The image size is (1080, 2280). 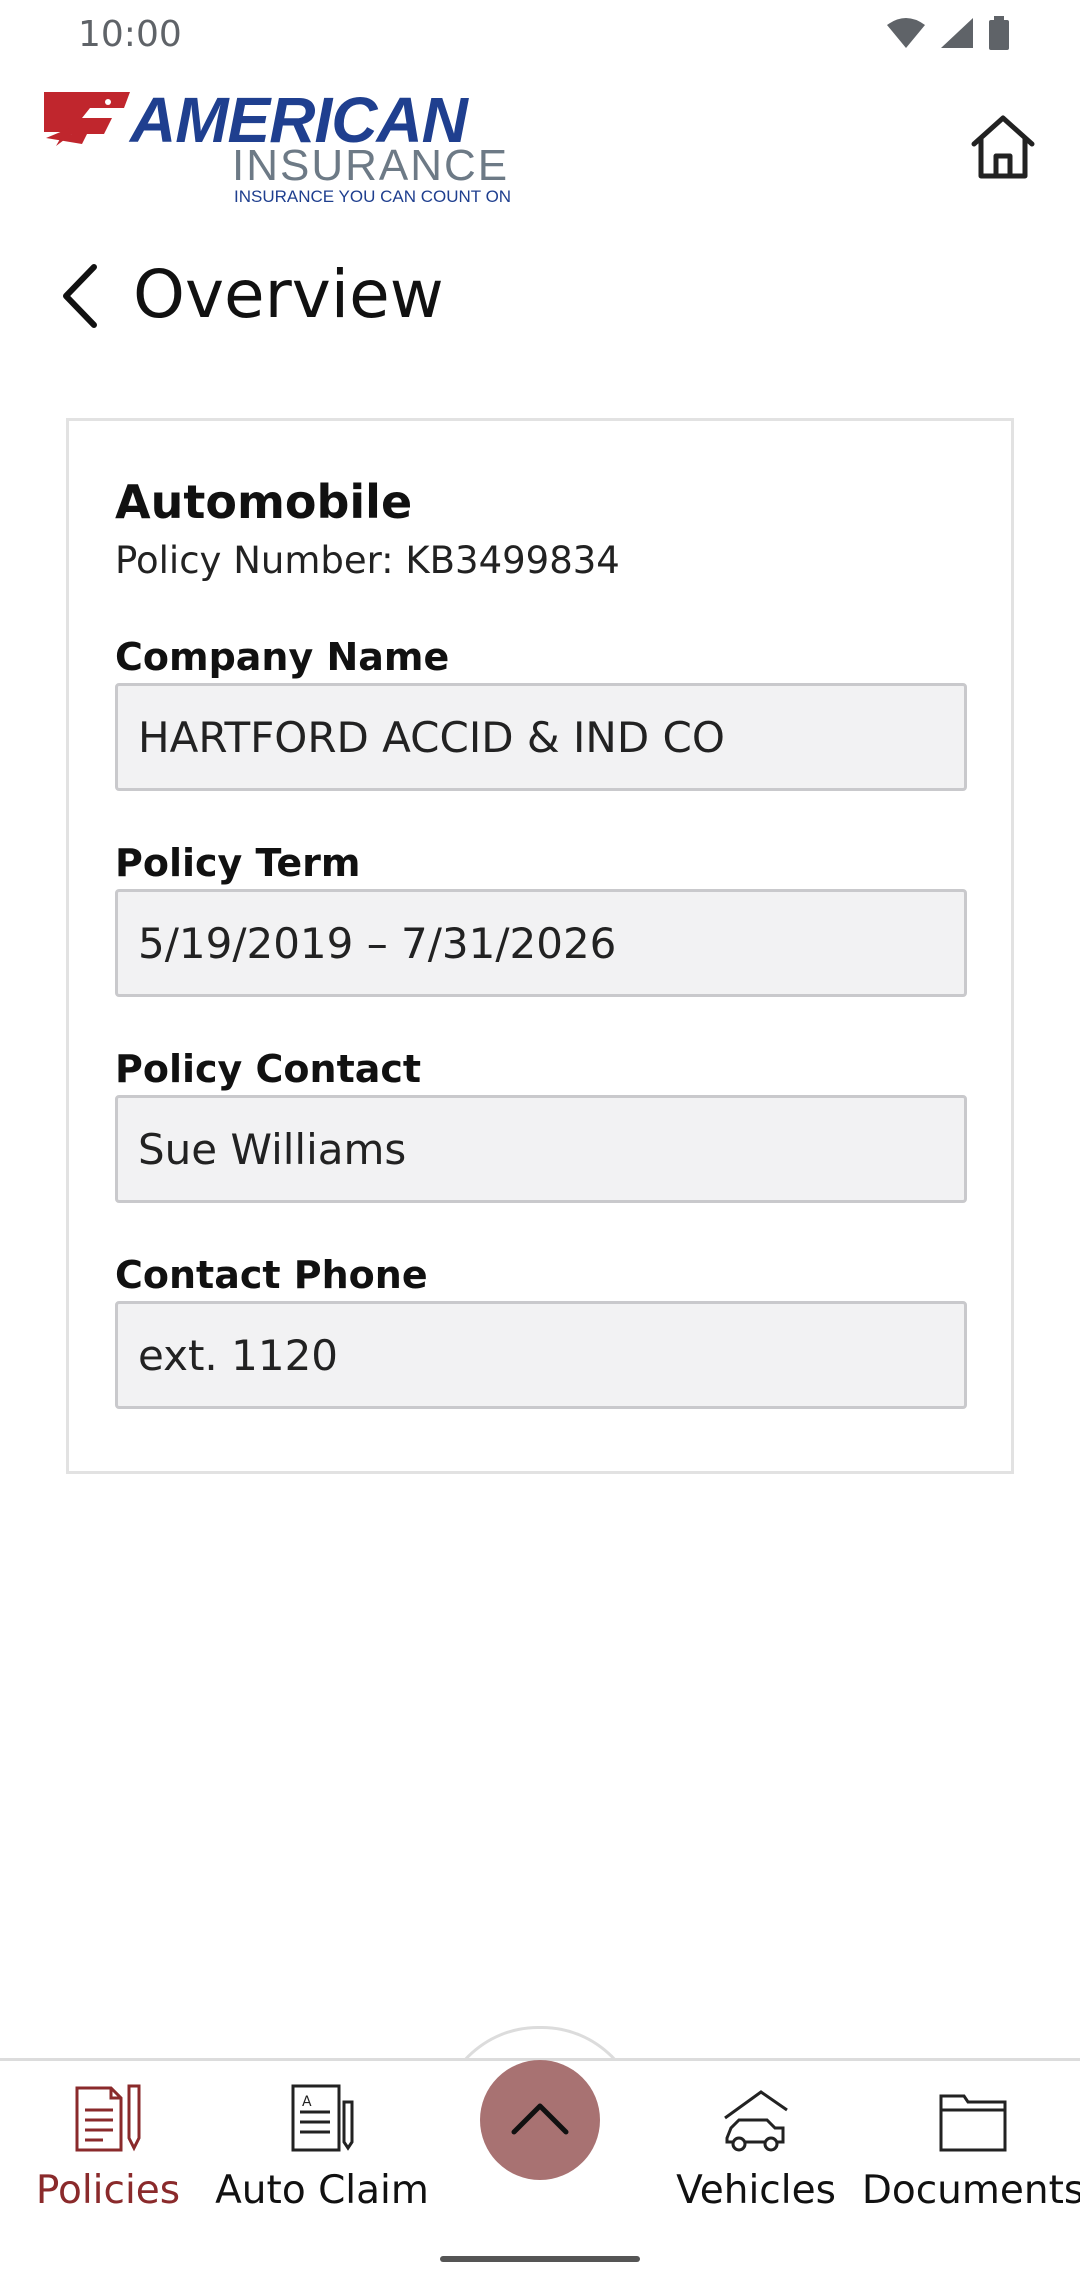 I want to click on contact-phone-value: ext. 1120, so click(x=238, y=1355).